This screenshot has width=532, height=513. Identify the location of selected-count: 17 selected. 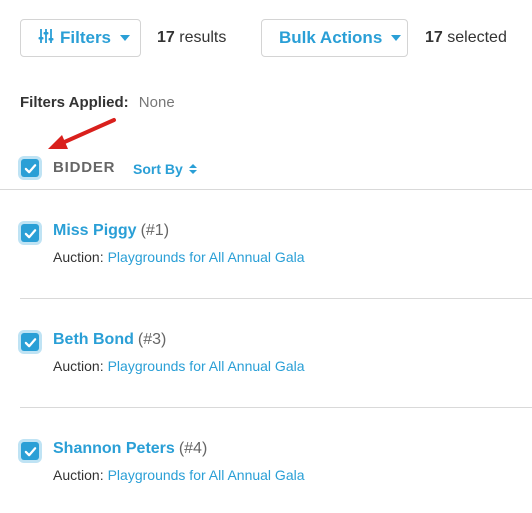
(466, 38).